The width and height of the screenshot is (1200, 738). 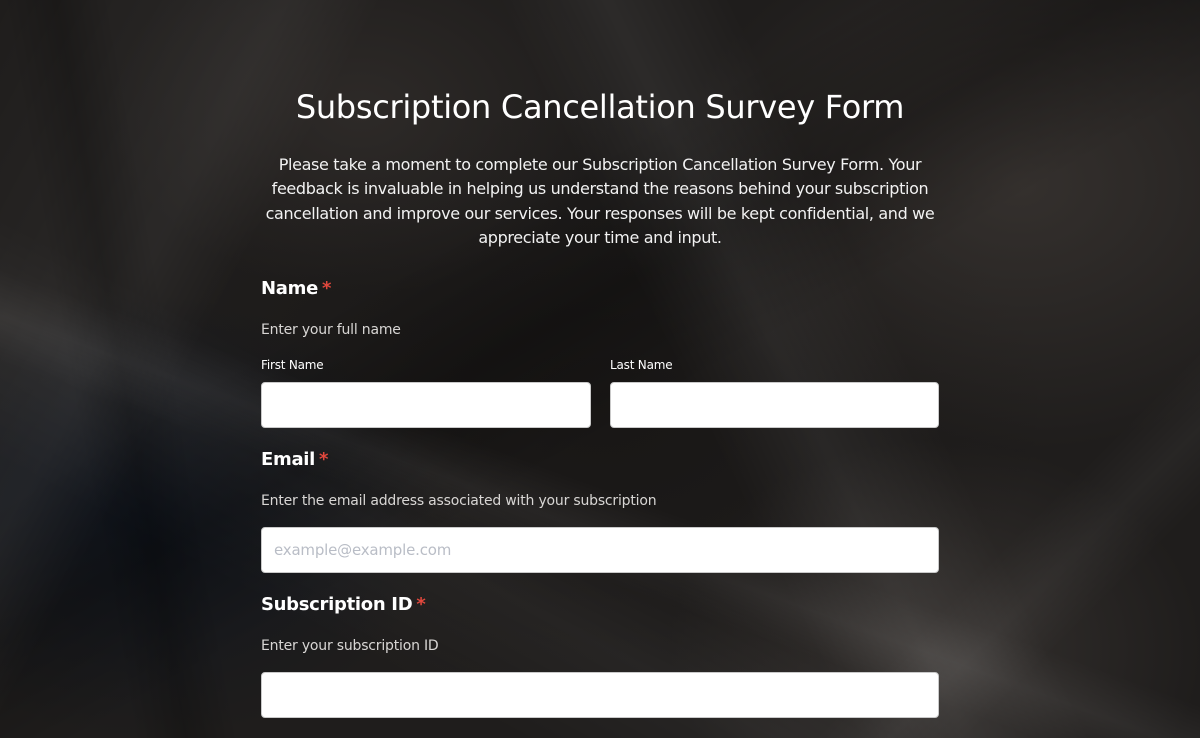 What do you see at coordinates (600, 550) in the screenshot?
I see `email-input` at bounding box center [600, 550].